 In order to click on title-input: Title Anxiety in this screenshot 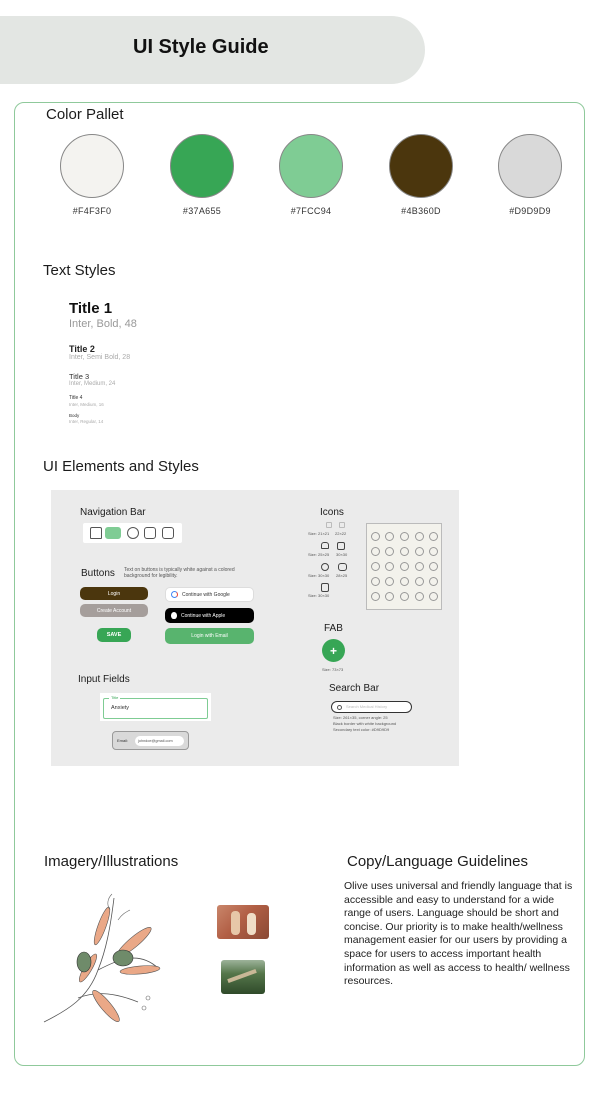, I will do `click(155, 707)`.